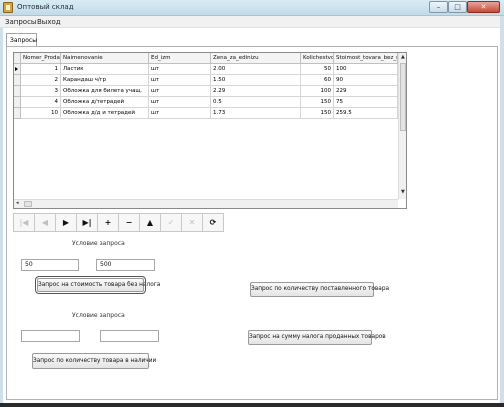  I want to click on table-cell: 2.29, so click(256, 91).